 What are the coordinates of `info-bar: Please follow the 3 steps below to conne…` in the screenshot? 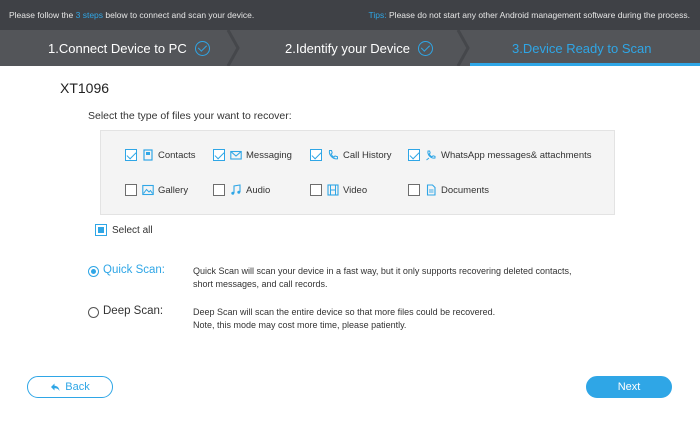 It's located at (350, 15).